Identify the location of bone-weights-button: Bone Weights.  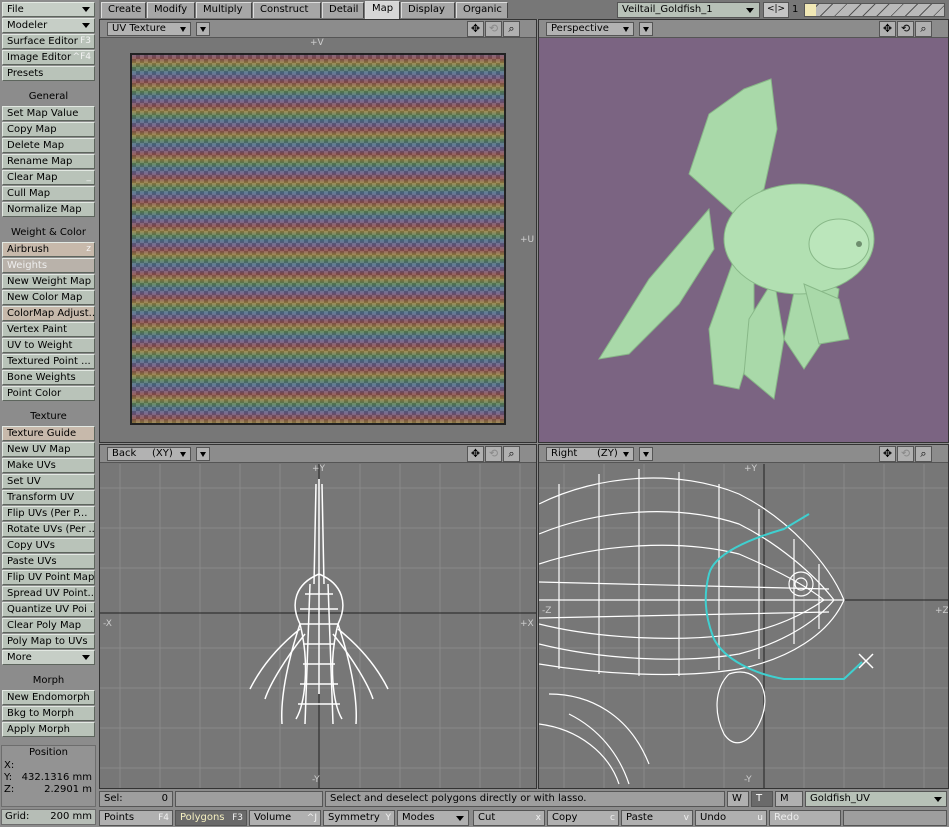
(48, 377).